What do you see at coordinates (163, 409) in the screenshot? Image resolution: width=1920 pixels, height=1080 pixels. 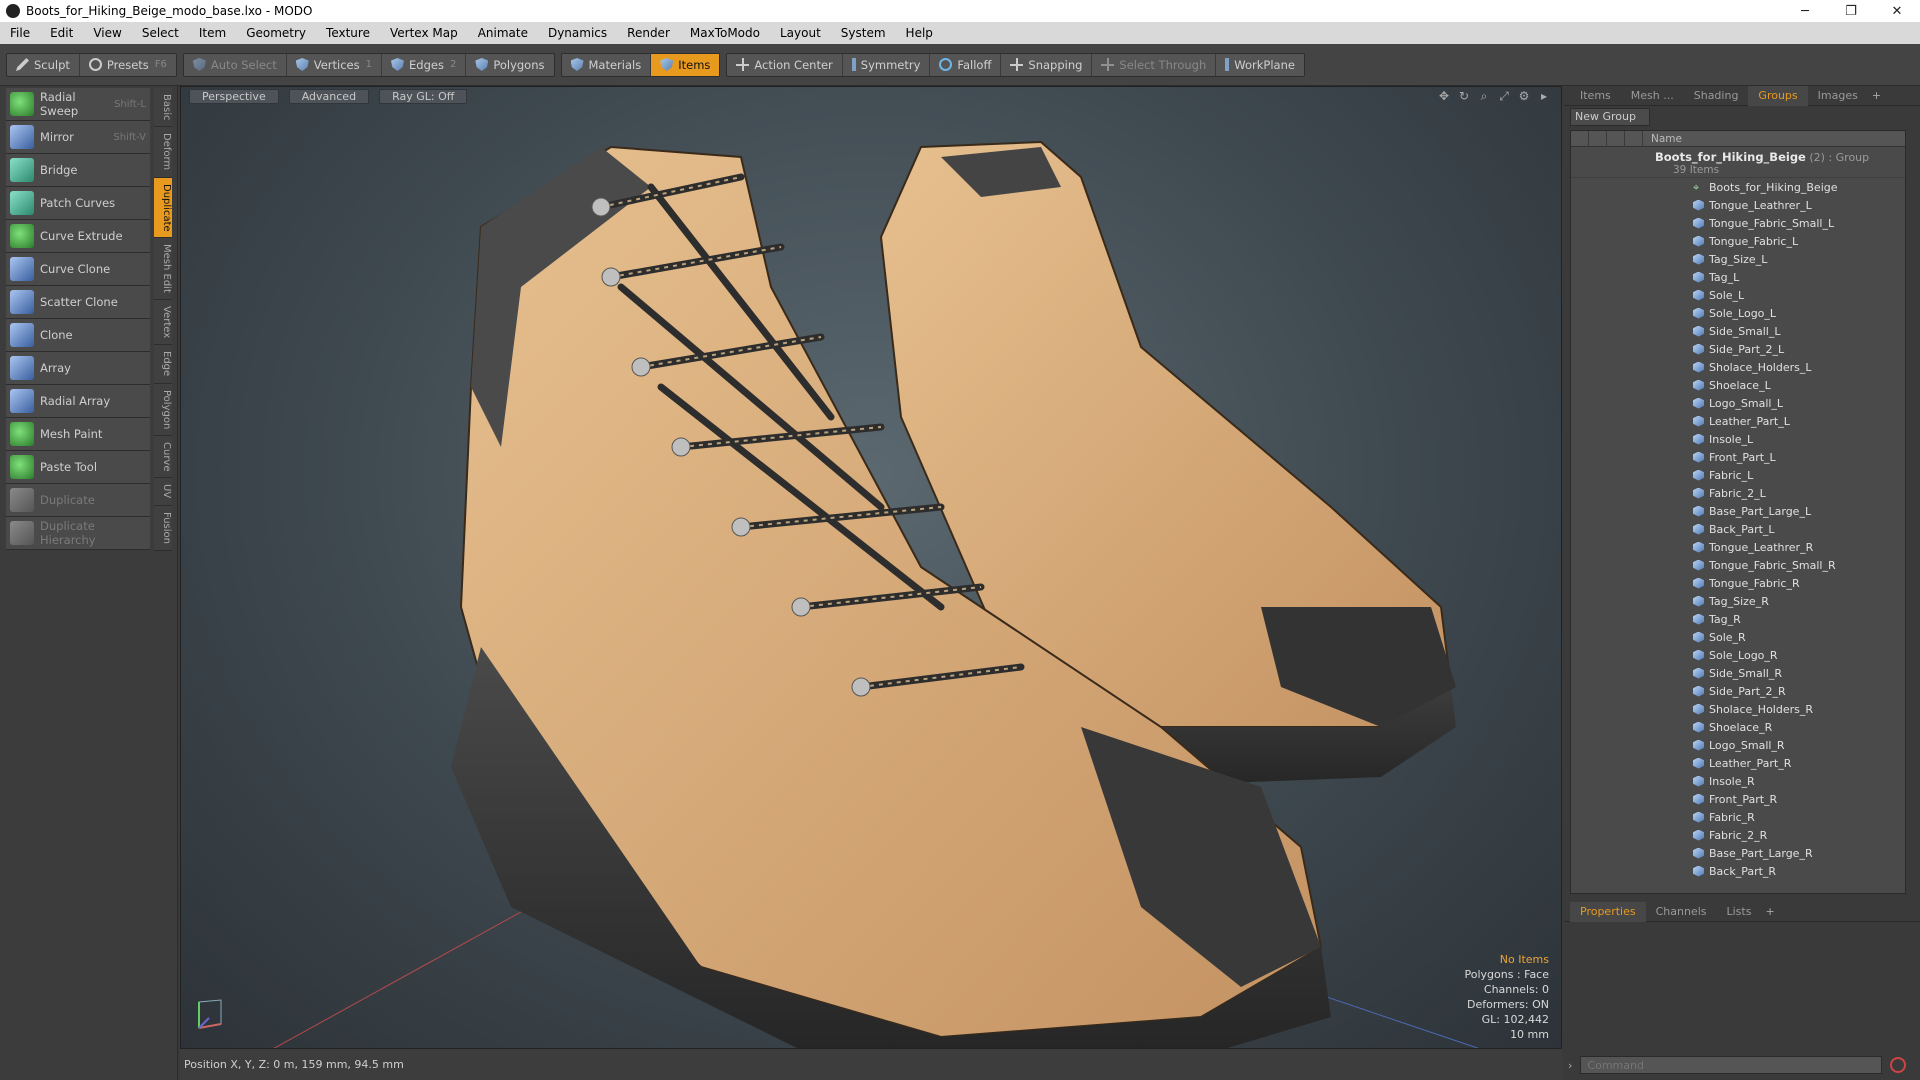 I see `vtab-polygon: Polygon` at bounding box center [163, 409].